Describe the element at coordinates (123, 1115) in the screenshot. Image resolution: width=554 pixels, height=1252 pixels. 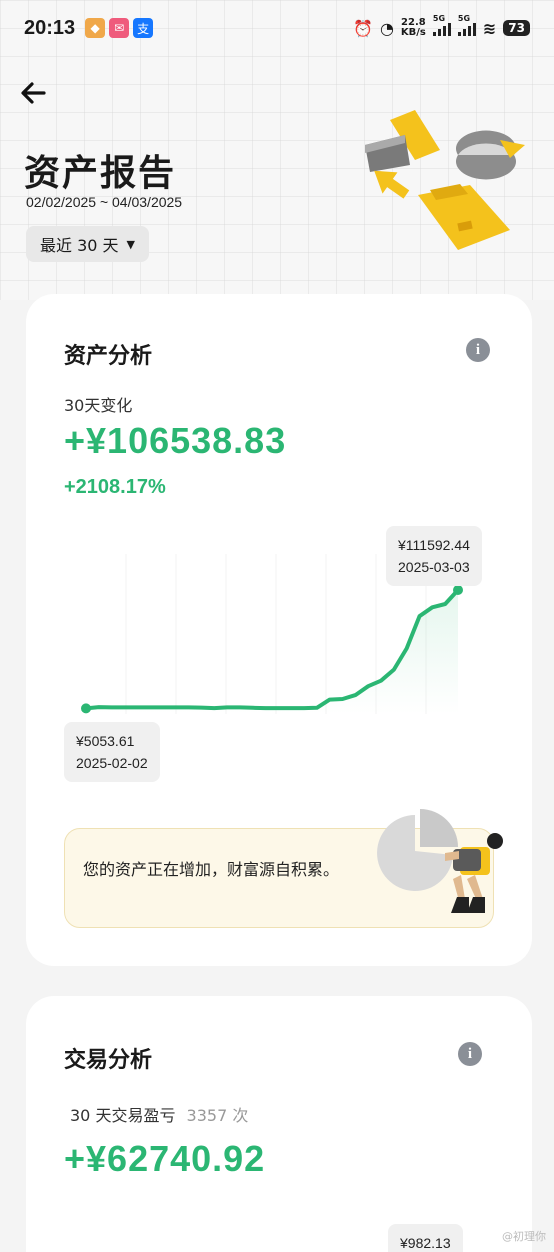
I see `pnl-label: 30 天交易盈亏` at that location.